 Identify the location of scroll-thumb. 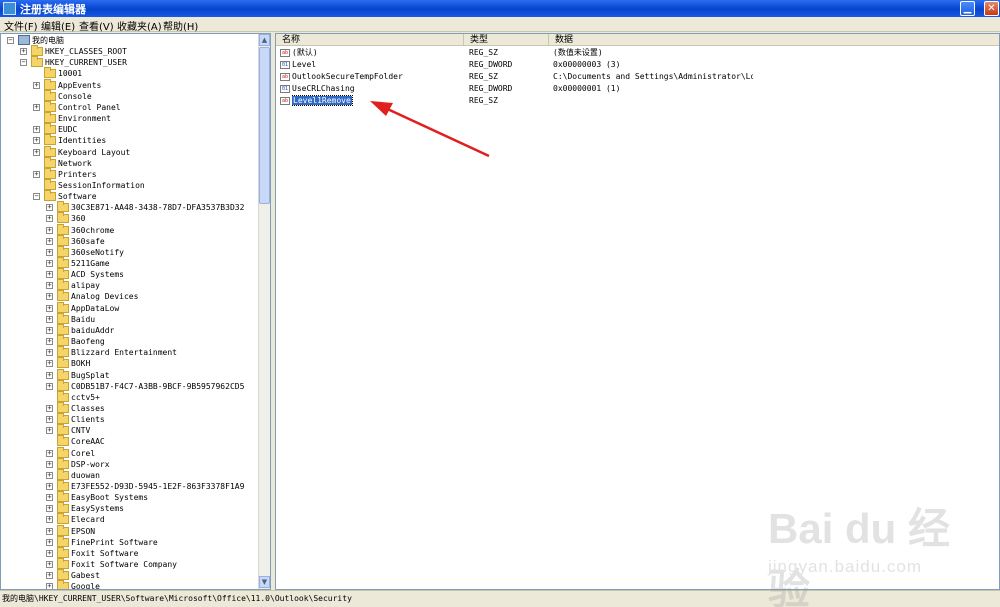
(264, 125).